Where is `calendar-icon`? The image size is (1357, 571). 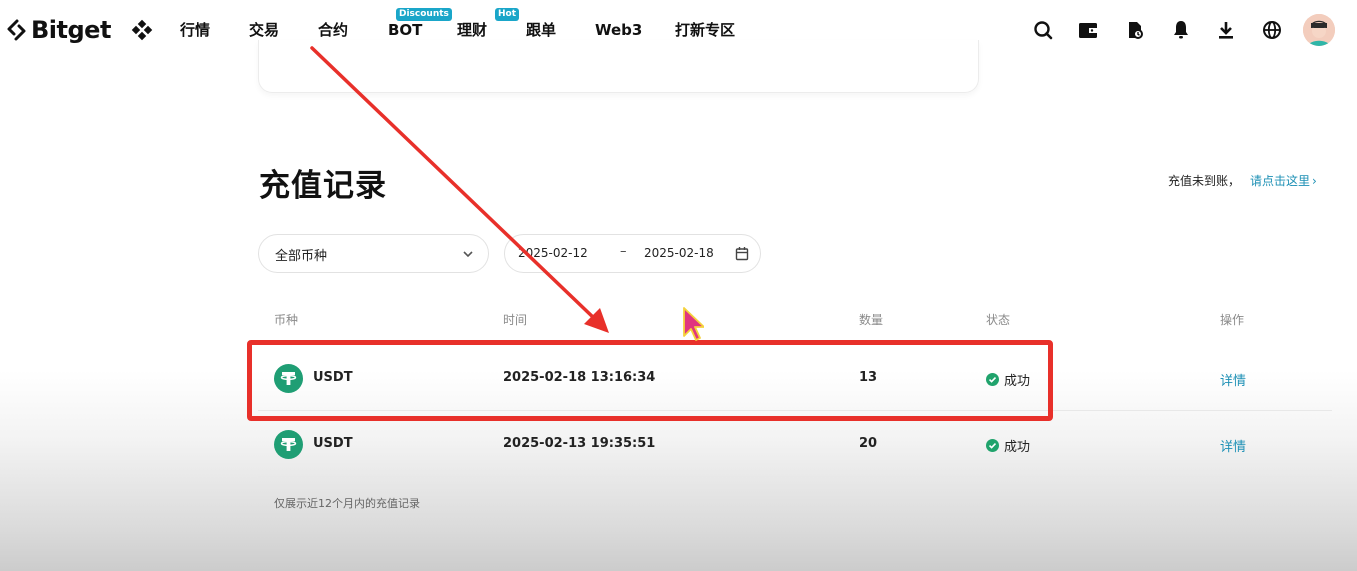
calendar-icon is located at coordinates (742, 253).